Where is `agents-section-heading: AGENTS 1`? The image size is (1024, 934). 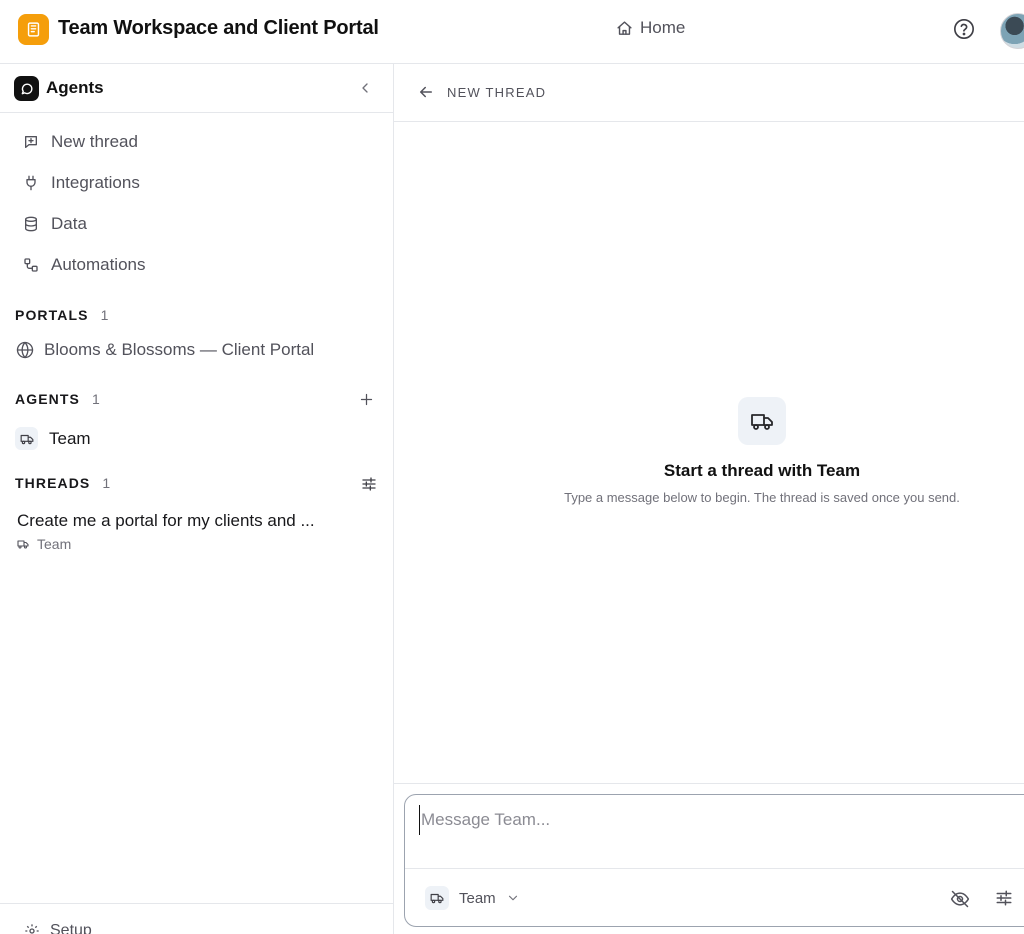 agents-section-heading: AGENTS 1 is located at coordinates (57, 399).